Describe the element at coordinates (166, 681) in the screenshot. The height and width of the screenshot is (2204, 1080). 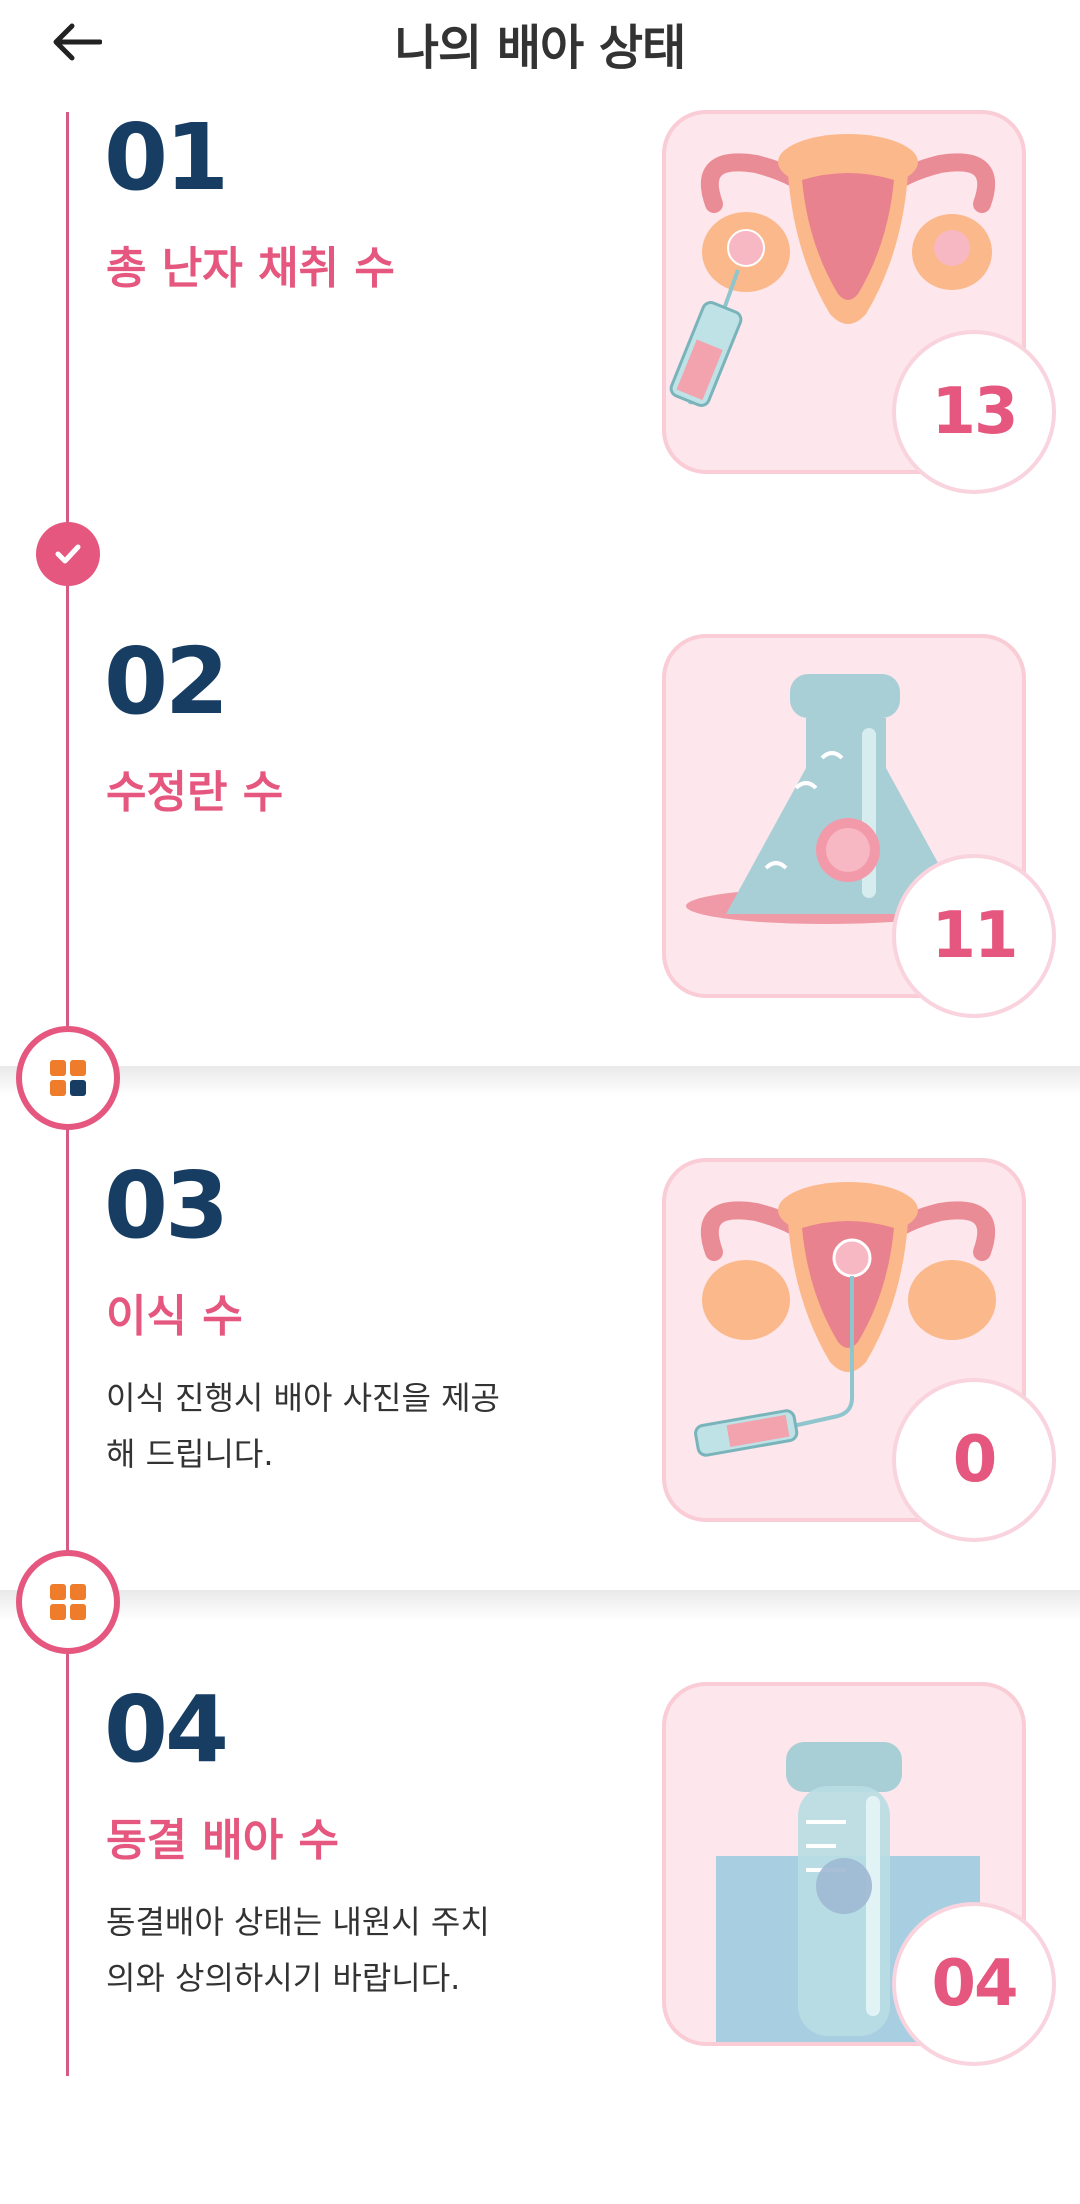
I see `step-number: 02` at that location.